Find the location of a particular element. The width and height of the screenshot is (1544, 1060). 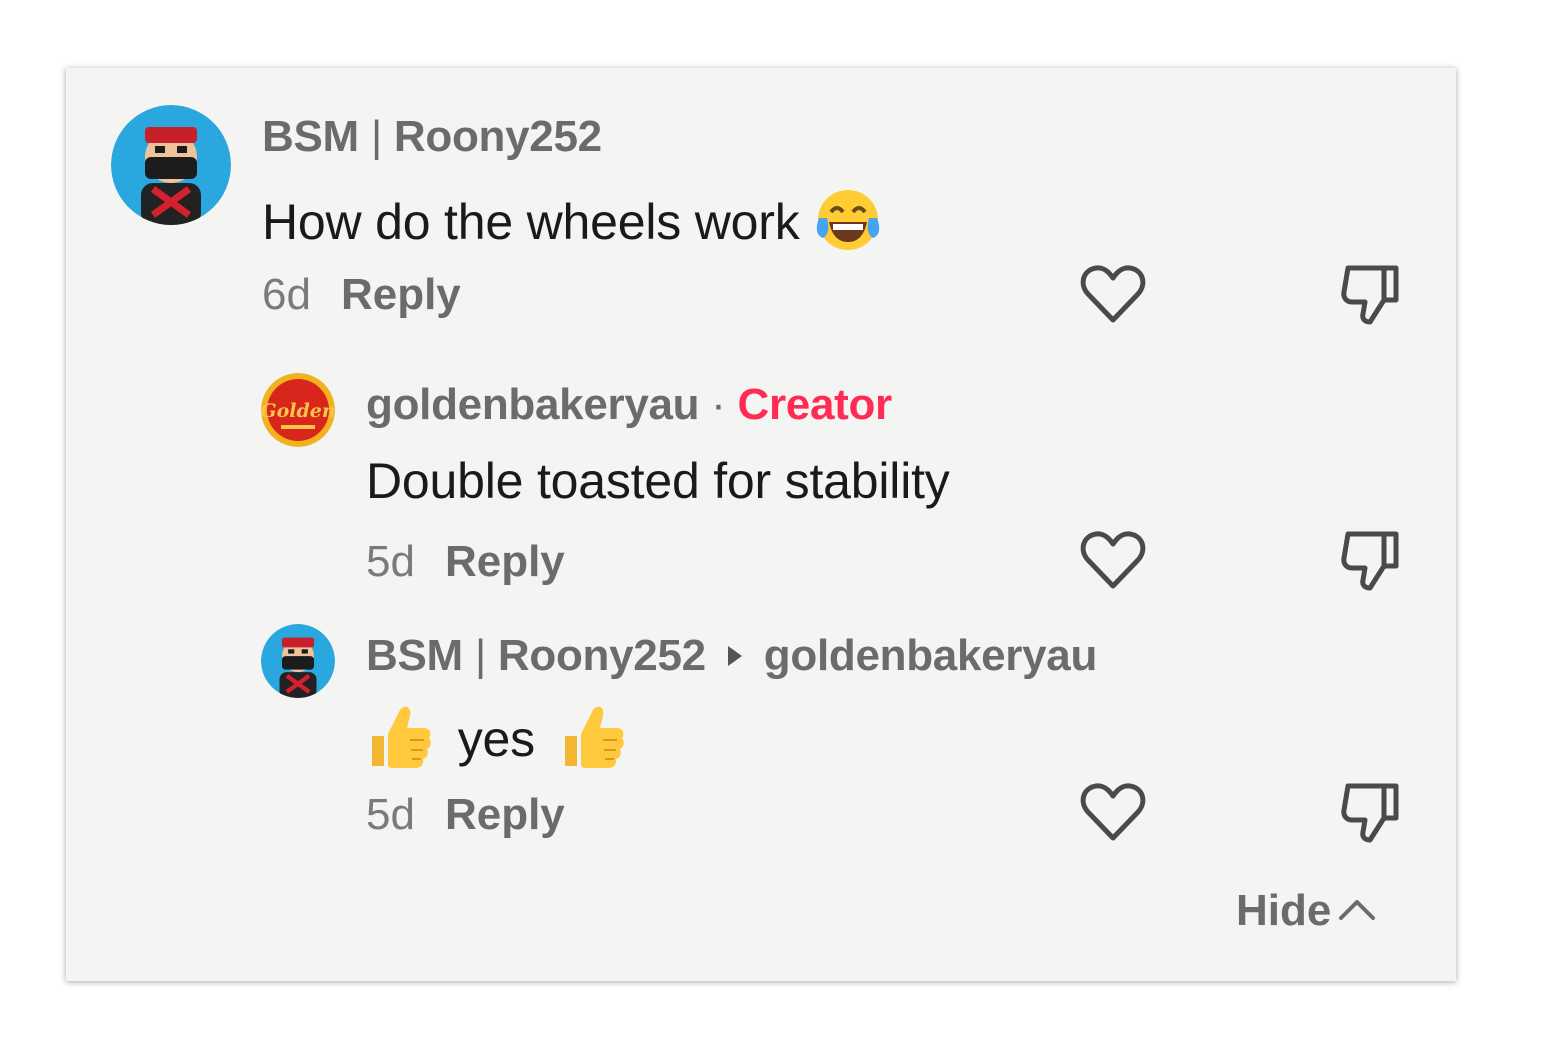

comment-text: Double toasted for stability is located at coordinates (658, 481).